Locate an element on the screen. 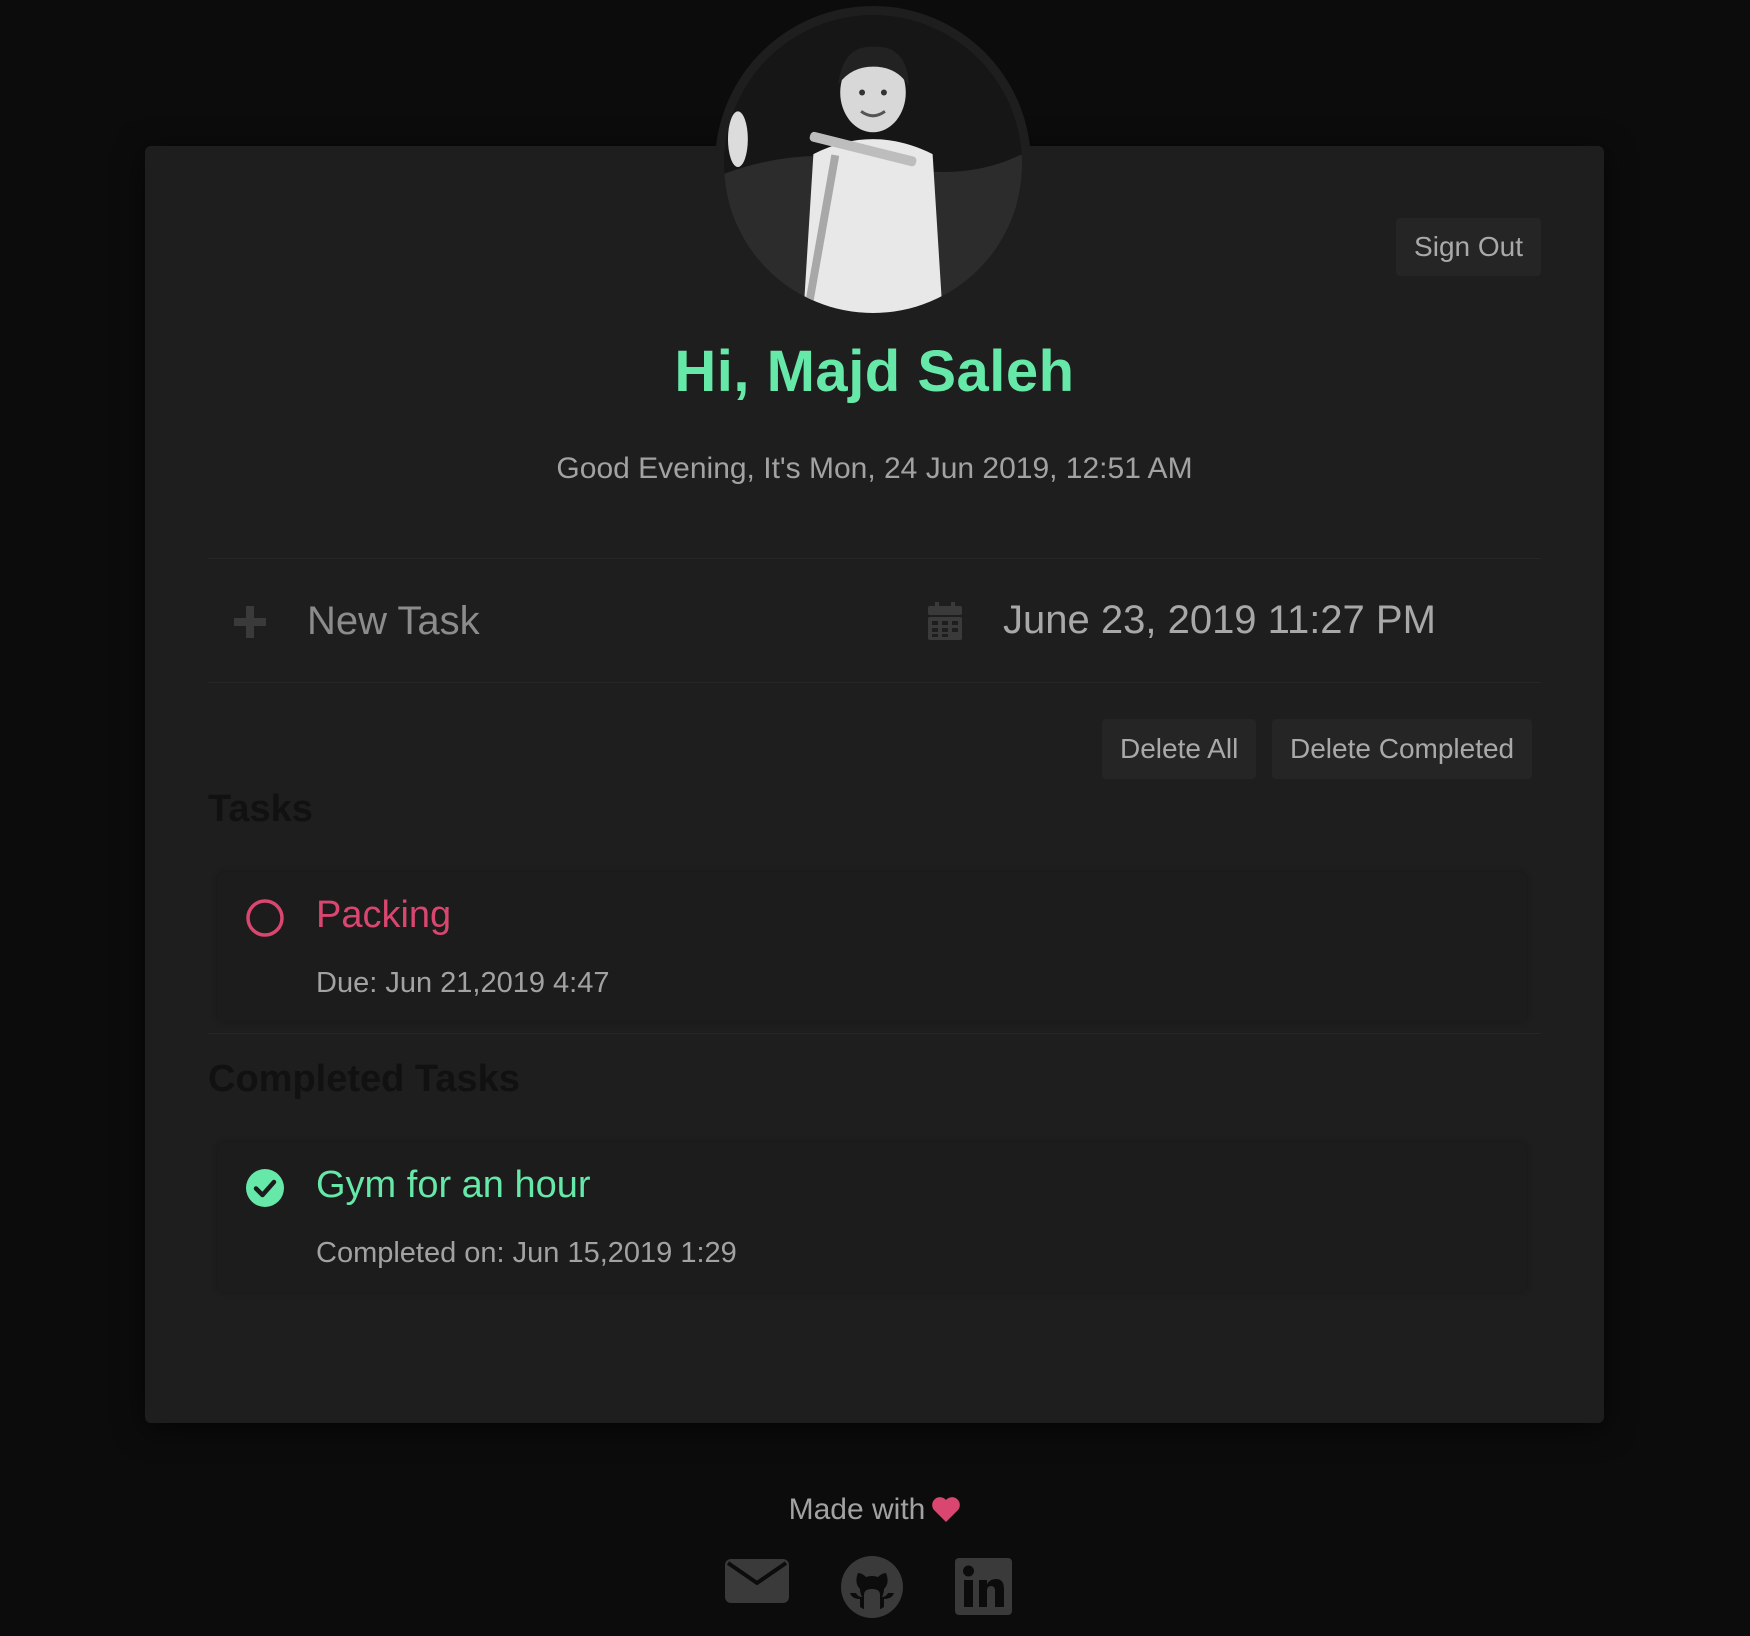  plus-icon is located at coordinates (250, 622).